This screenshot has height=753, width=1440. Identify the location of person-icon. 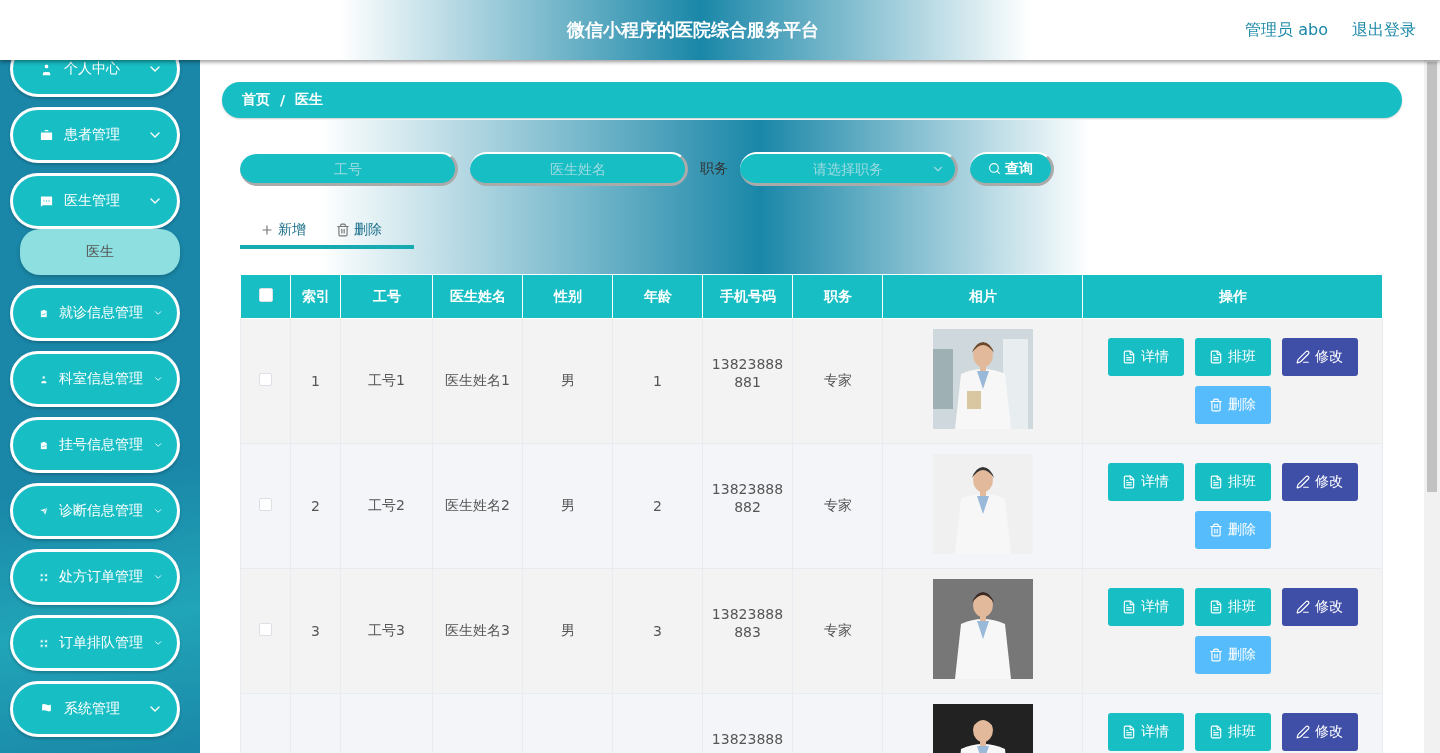
(46, 69).